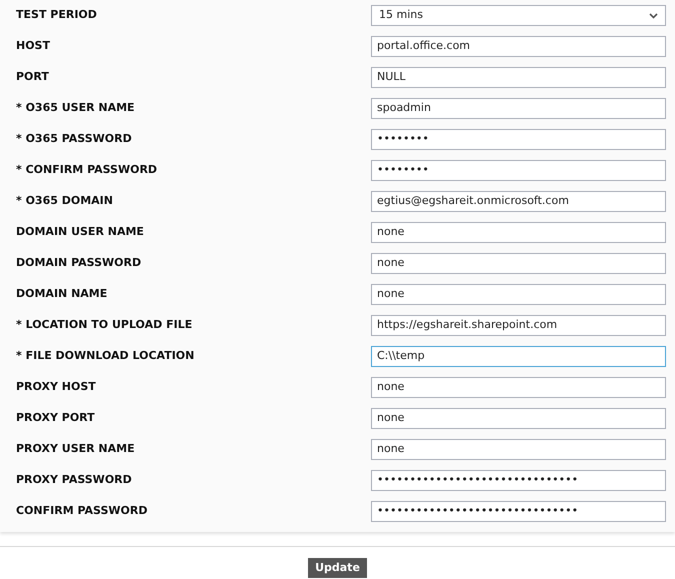 The height and width of the screenshot is (579, 675). Describe the element at coordinates (79, 263) in the screenshot. I see `field-label: DOMAIN PASSWORD` at that location.